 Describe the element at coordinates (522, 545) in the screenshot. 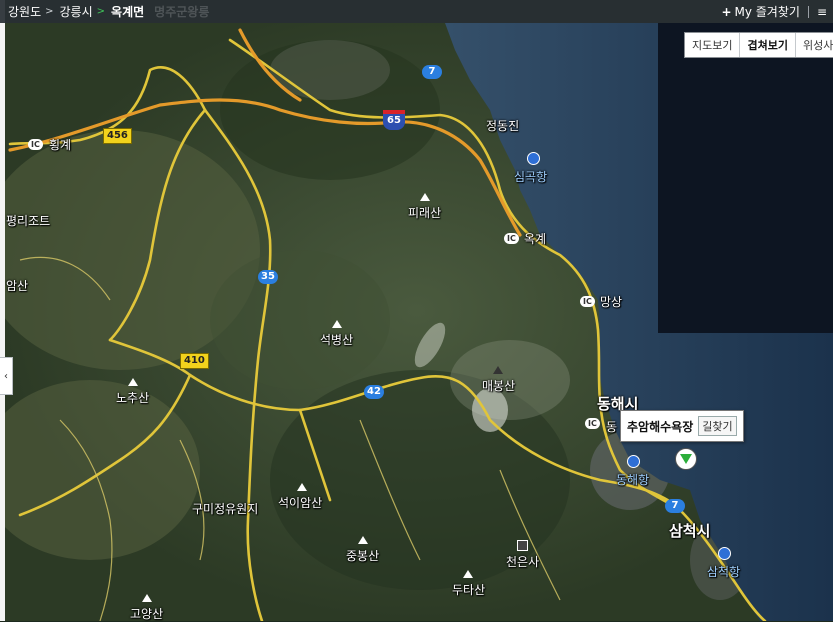

I see `temple-icon` at that location.